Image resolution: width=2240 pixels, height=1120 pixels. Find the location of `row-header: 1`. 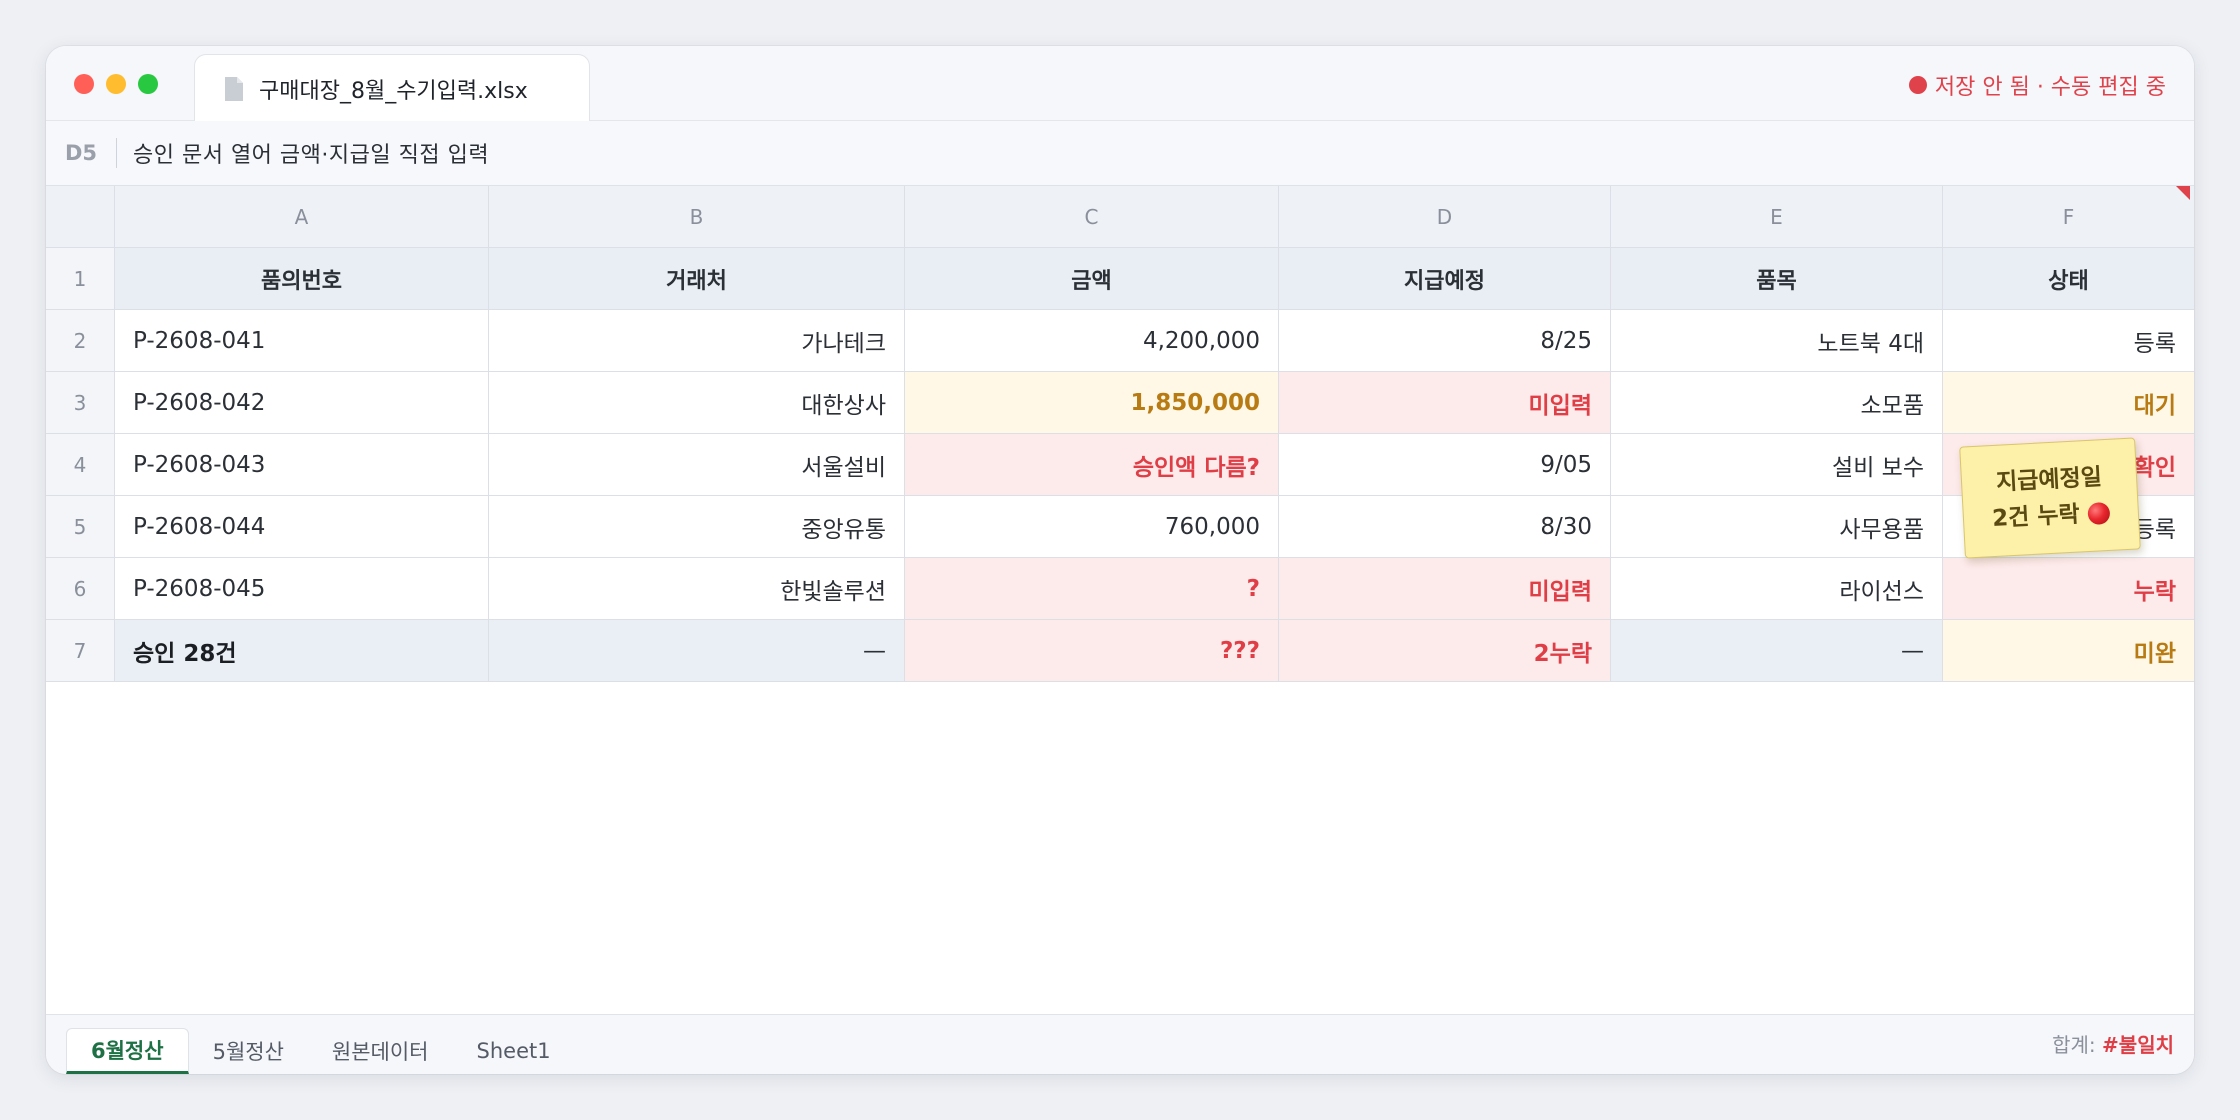

row-header: 1 is located at coordinates (80, 278).